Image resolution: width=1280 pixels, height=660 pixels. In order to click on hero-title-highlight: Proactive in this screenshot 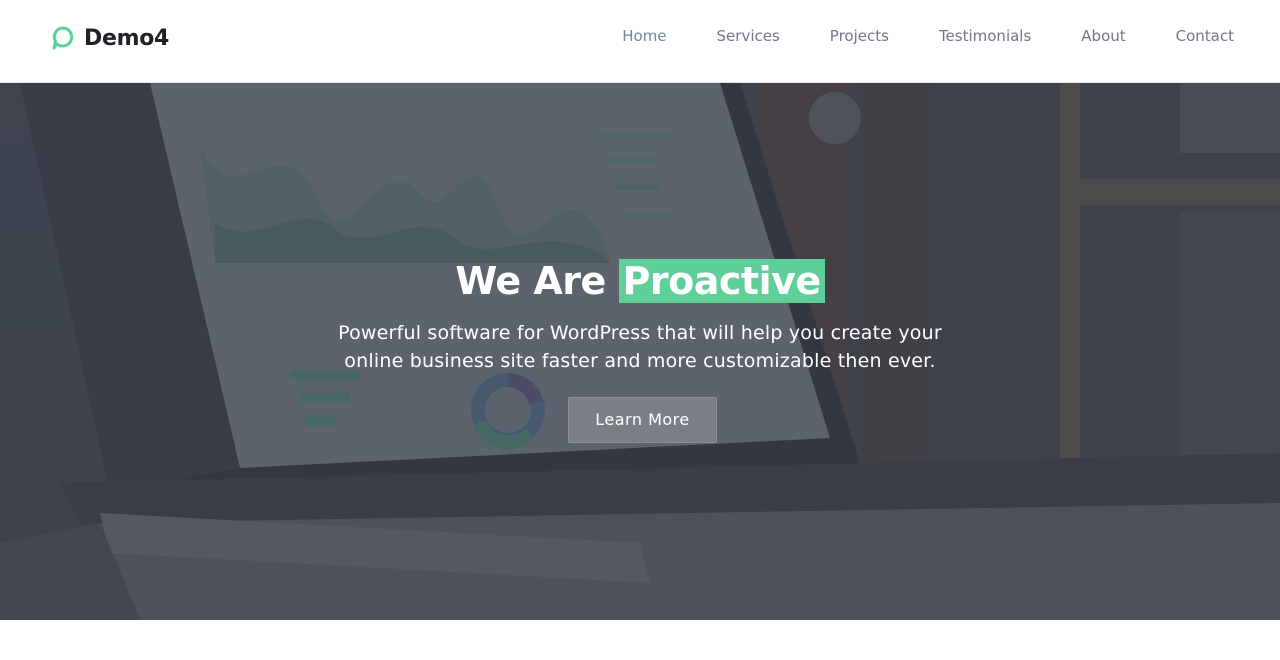, I will do `click(721, 281)`.